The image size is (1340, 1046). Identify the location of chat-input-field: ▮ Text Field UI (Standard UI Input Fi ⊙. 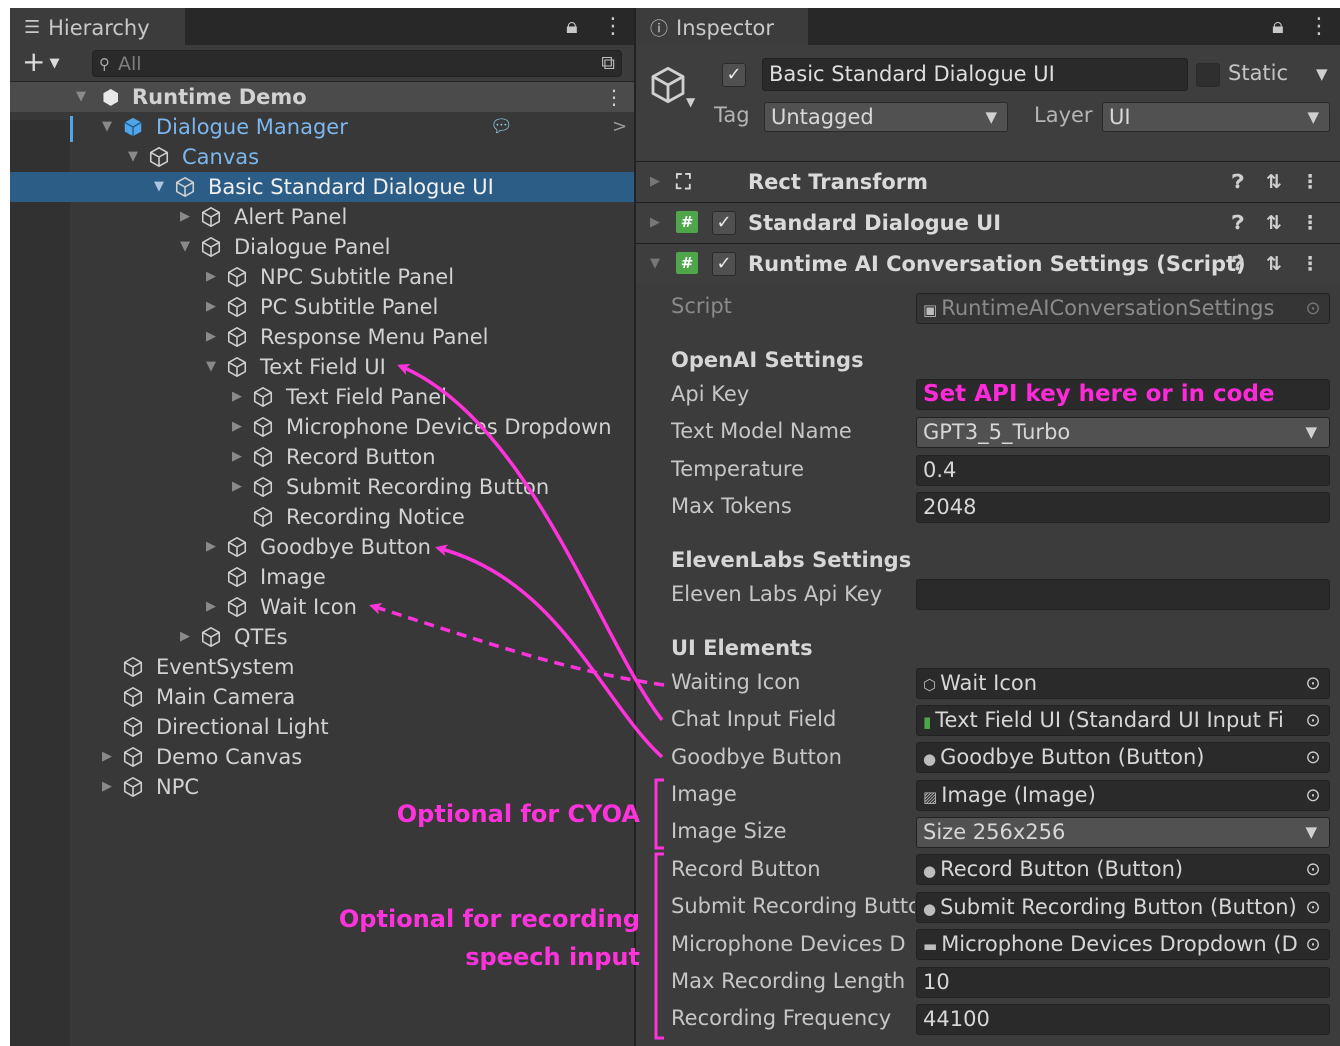
(1123, 720).